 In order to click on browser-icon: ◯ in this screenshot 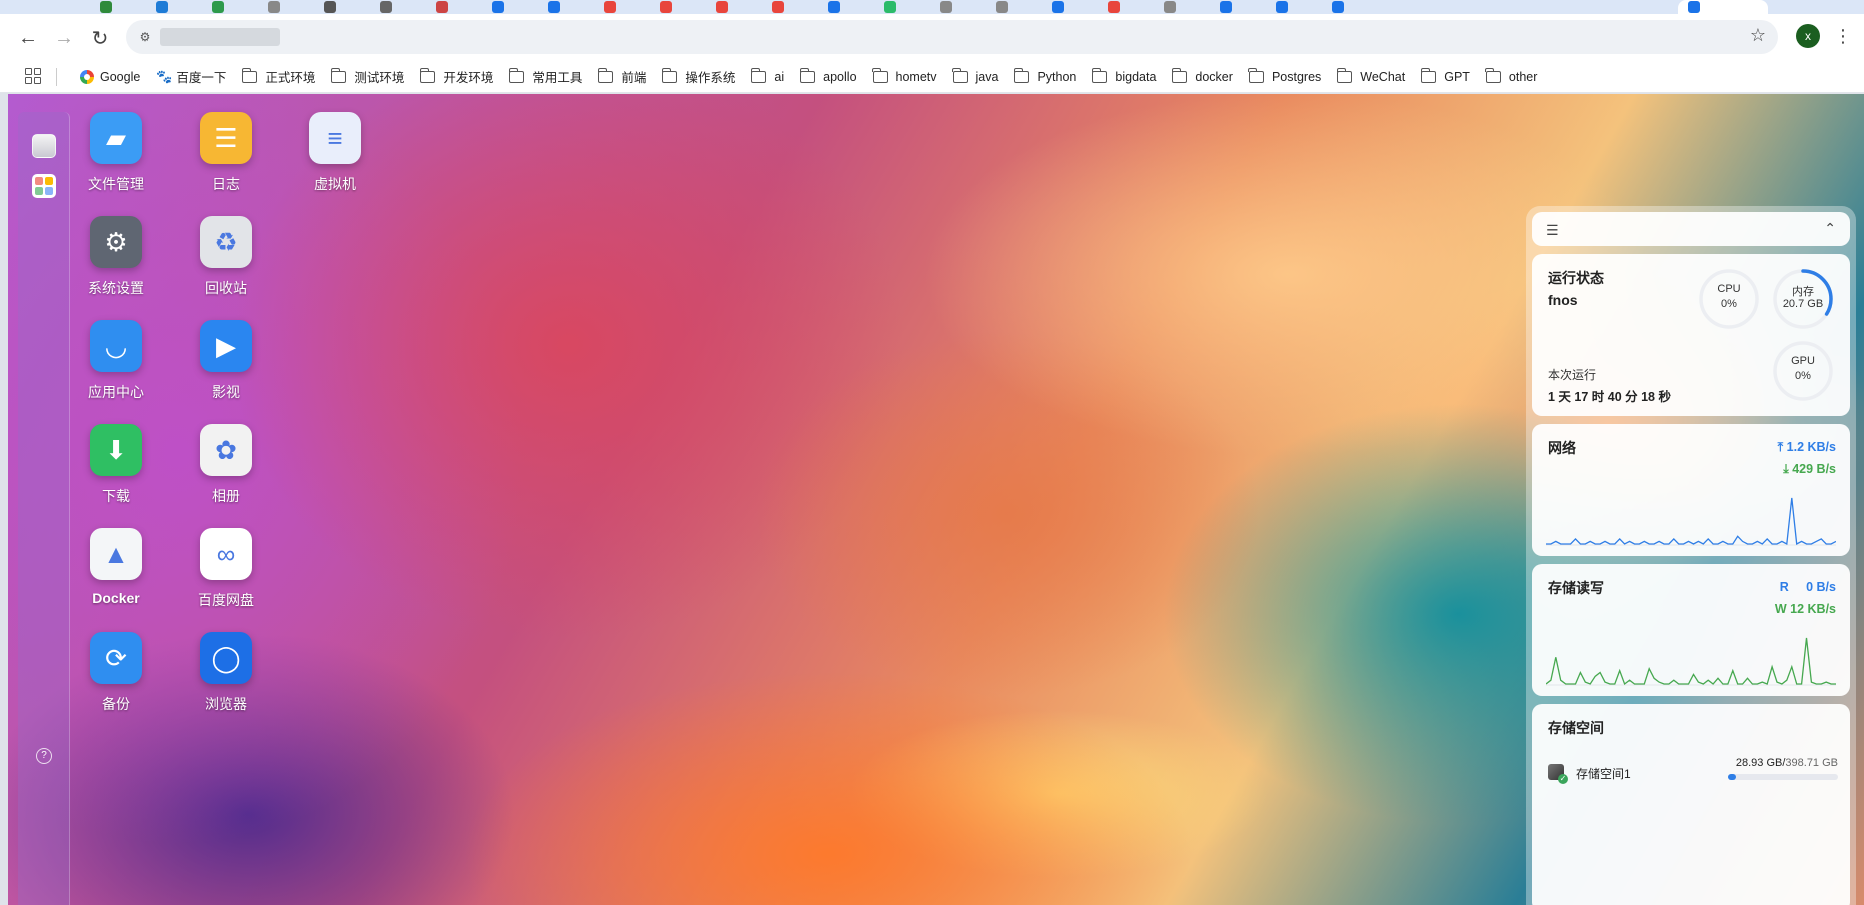, I will do `click(226, 658)`.